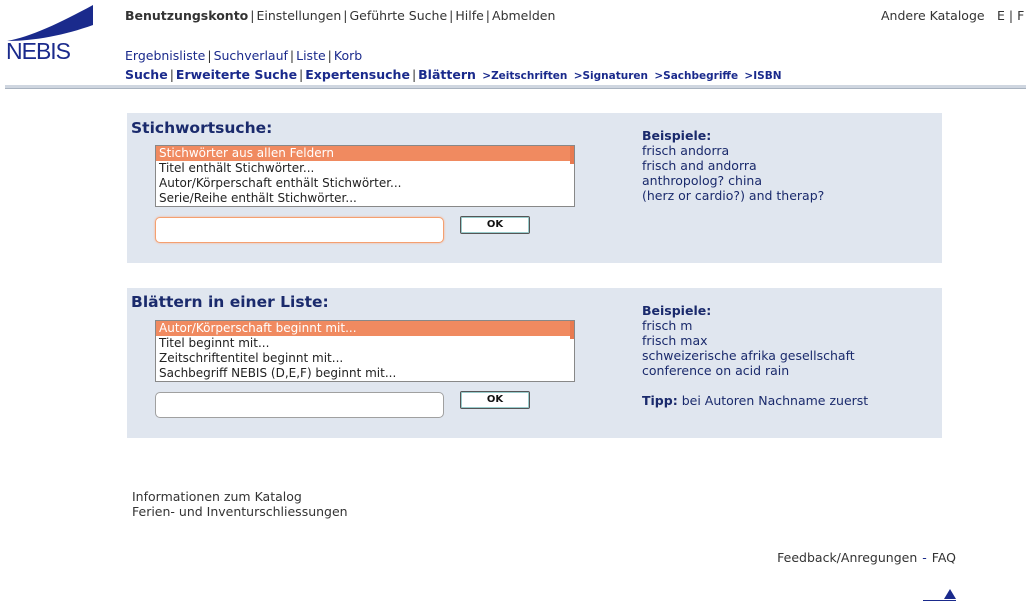 The image size is (1031, 610). Describe the element at coordinates (299, 405) in the screenshot. I see `browse-input` at that location.